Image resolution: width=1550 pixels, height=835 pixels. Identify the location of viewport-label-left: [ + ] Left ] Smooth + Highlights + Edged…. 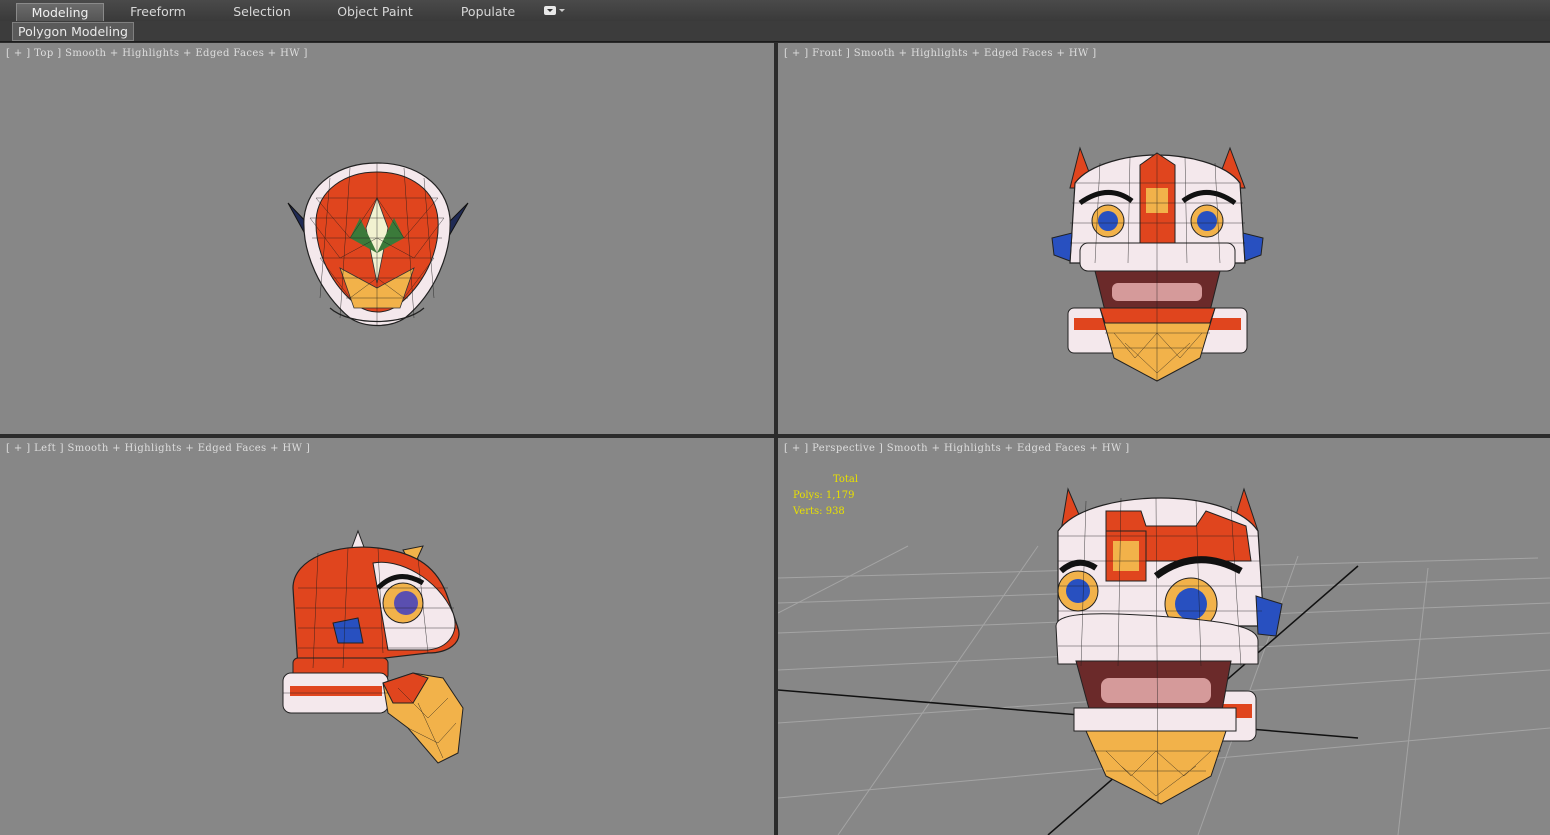
(158, 448).